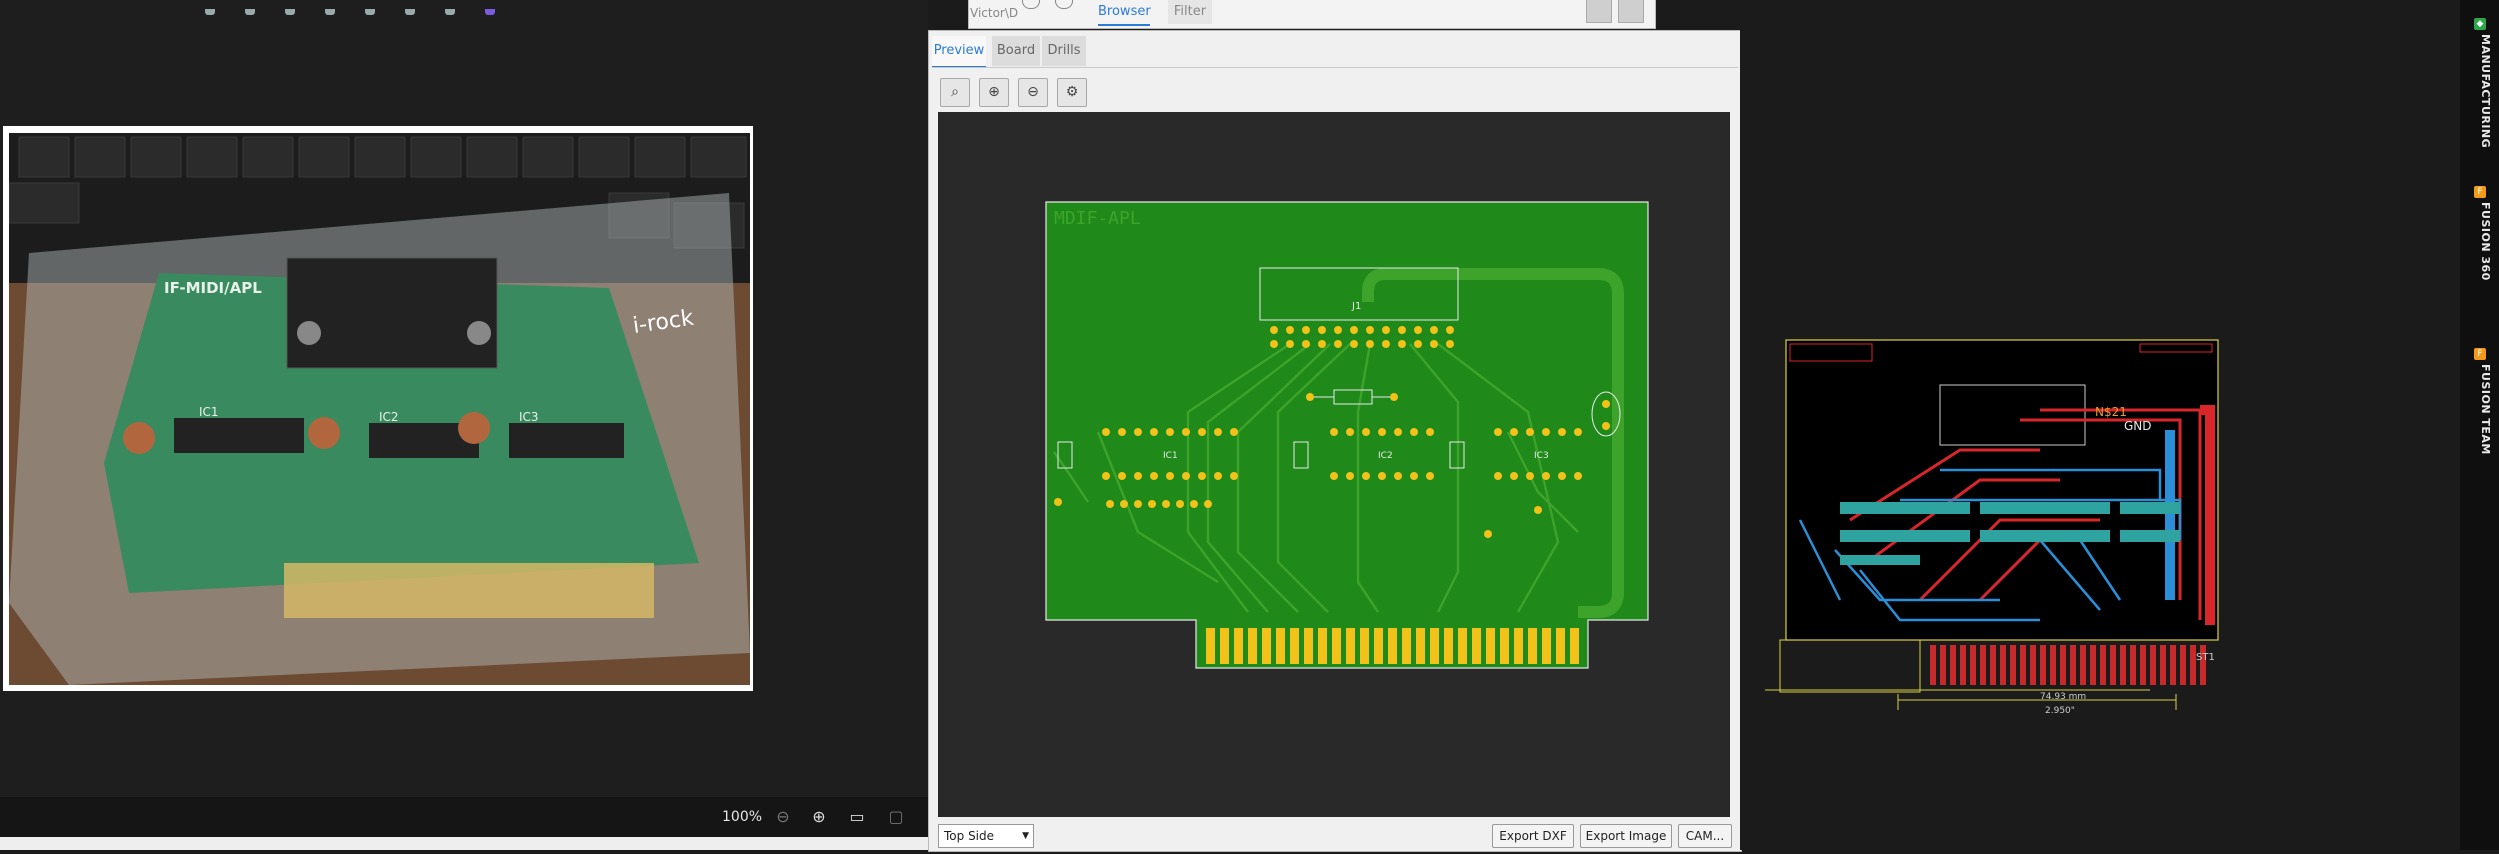  I want to click on rotate-icon, so click(210, 12).